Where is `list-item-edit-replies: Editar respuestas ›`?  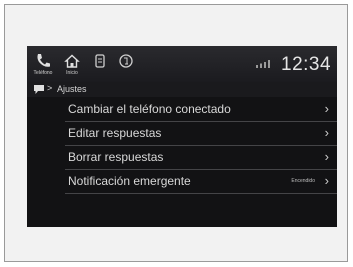 list-item-edit-replies: Editar respuestas › is located at coordinates (201, 134).